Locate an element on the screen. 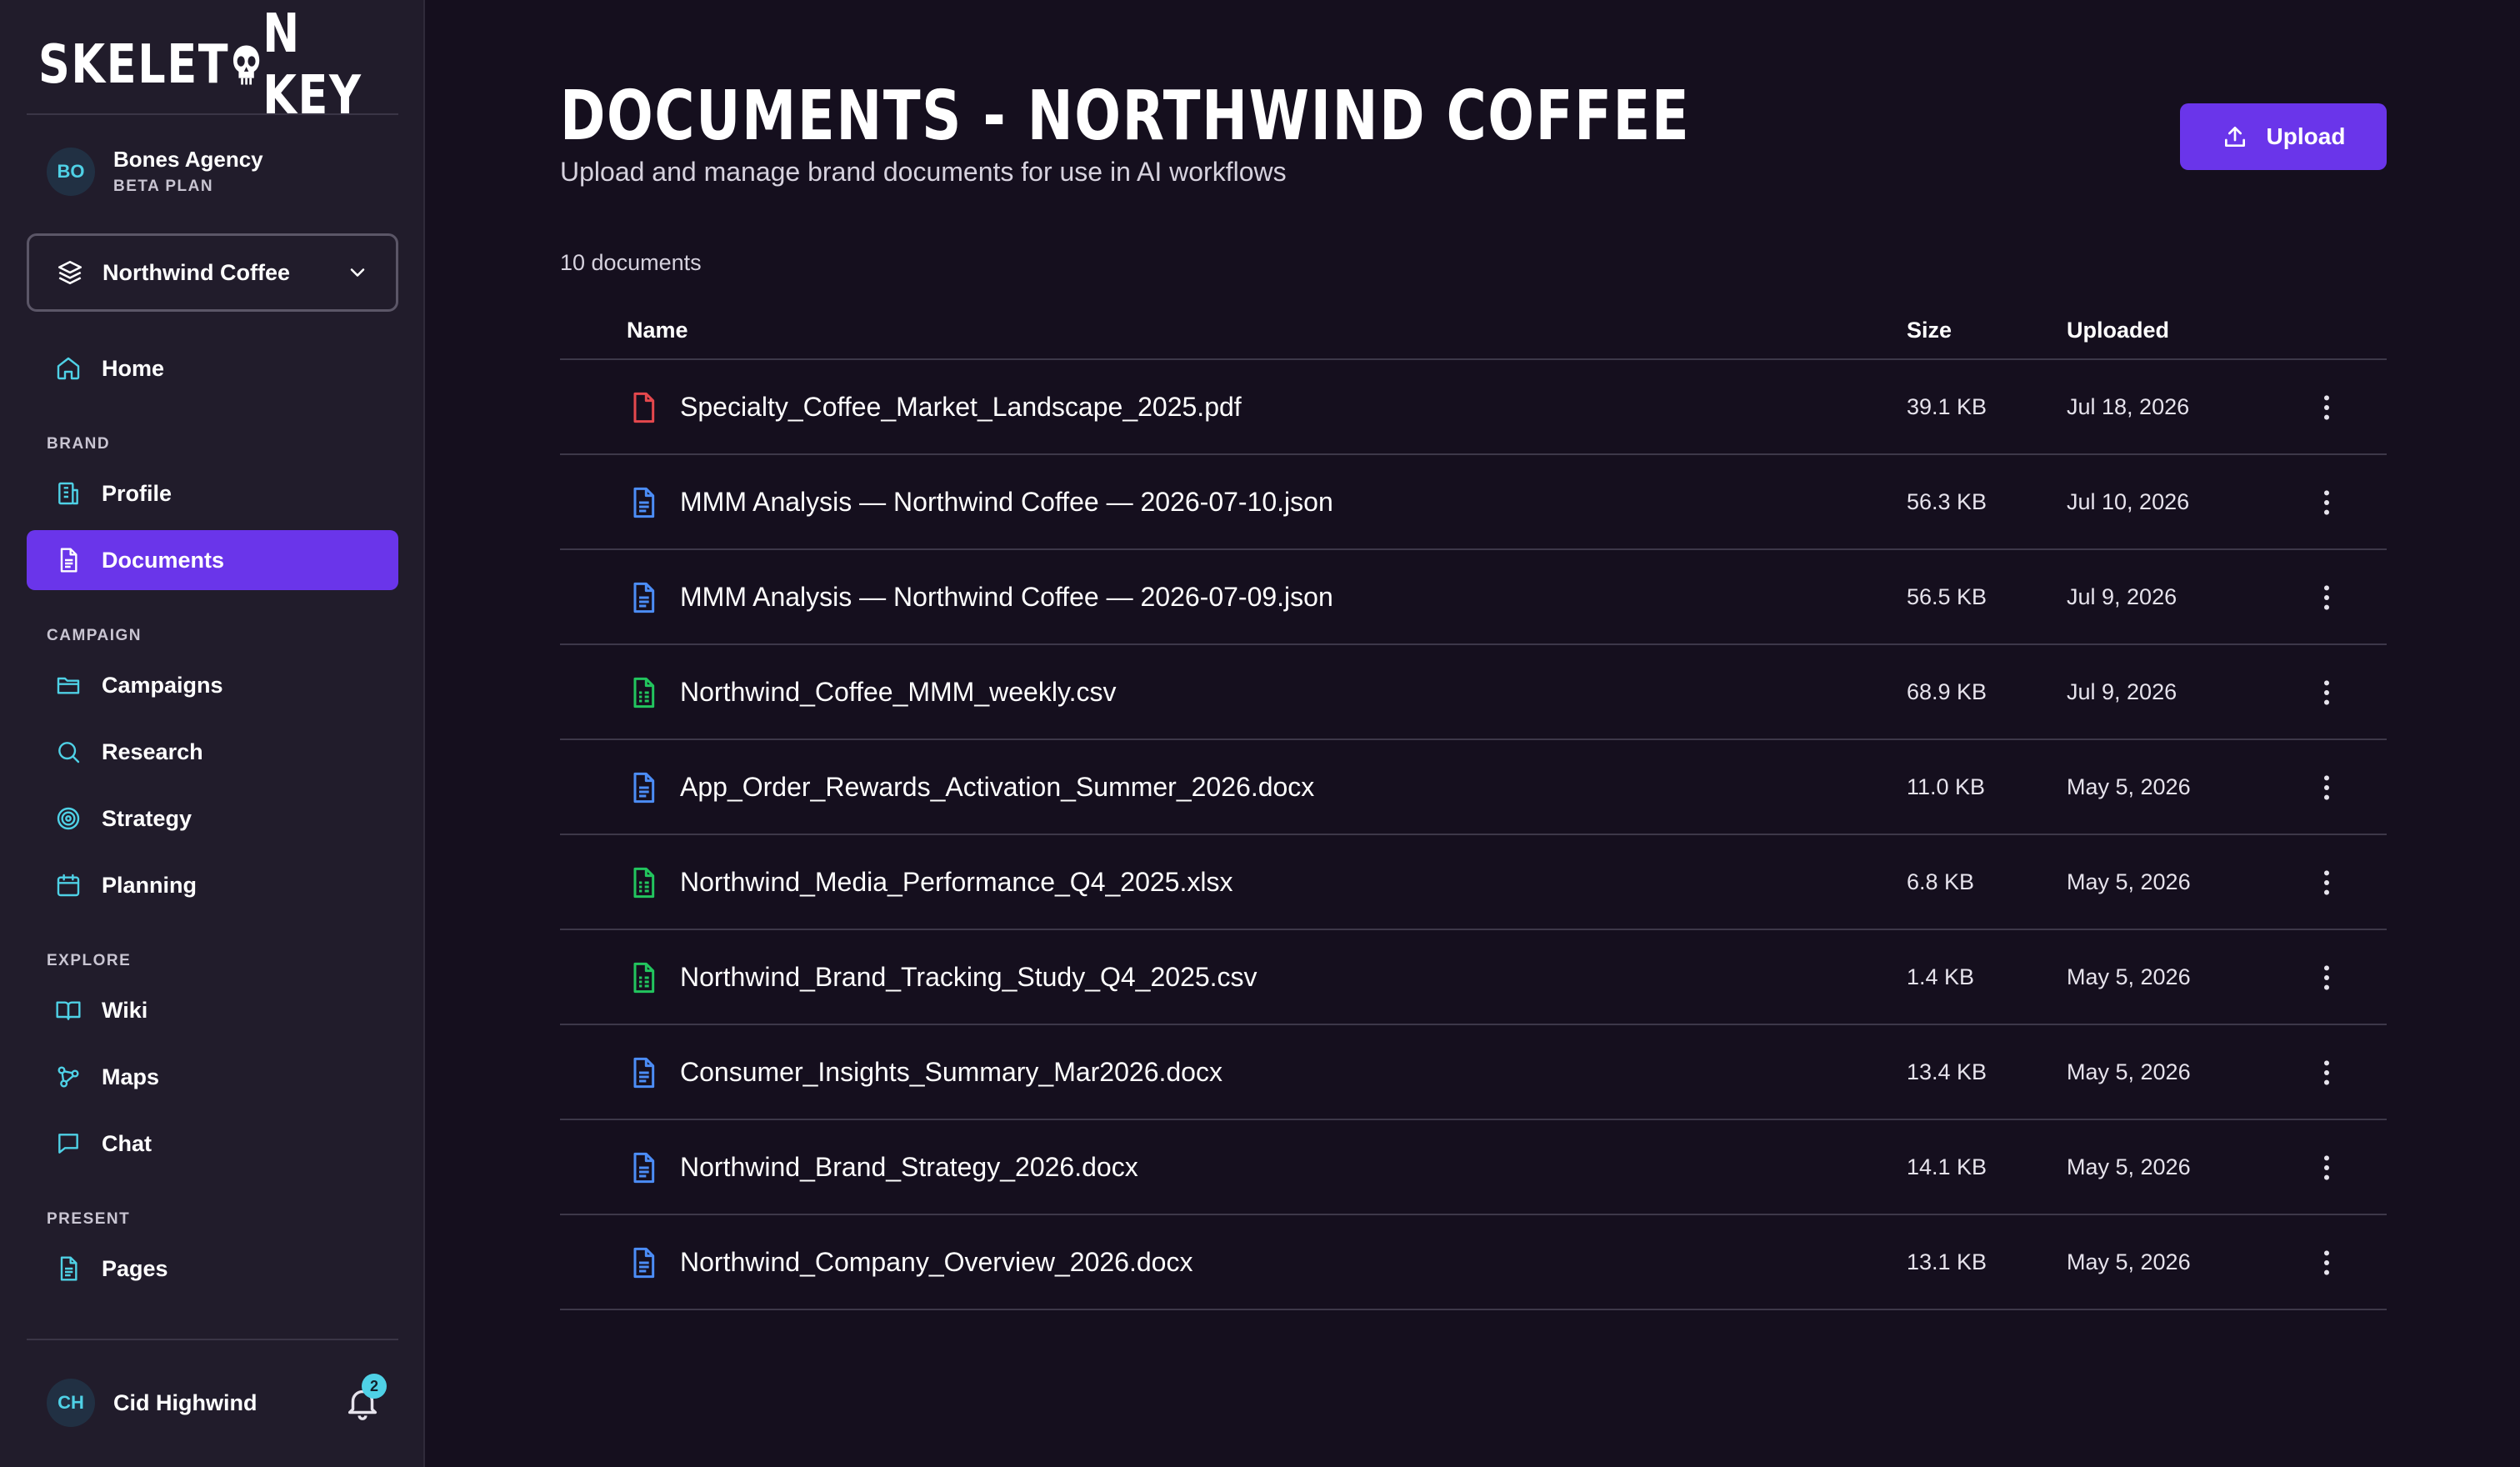 The height and width of the screenshot is (1467, 2520). document-size: 13.1 KB is located at coordinates (1947, 1261).